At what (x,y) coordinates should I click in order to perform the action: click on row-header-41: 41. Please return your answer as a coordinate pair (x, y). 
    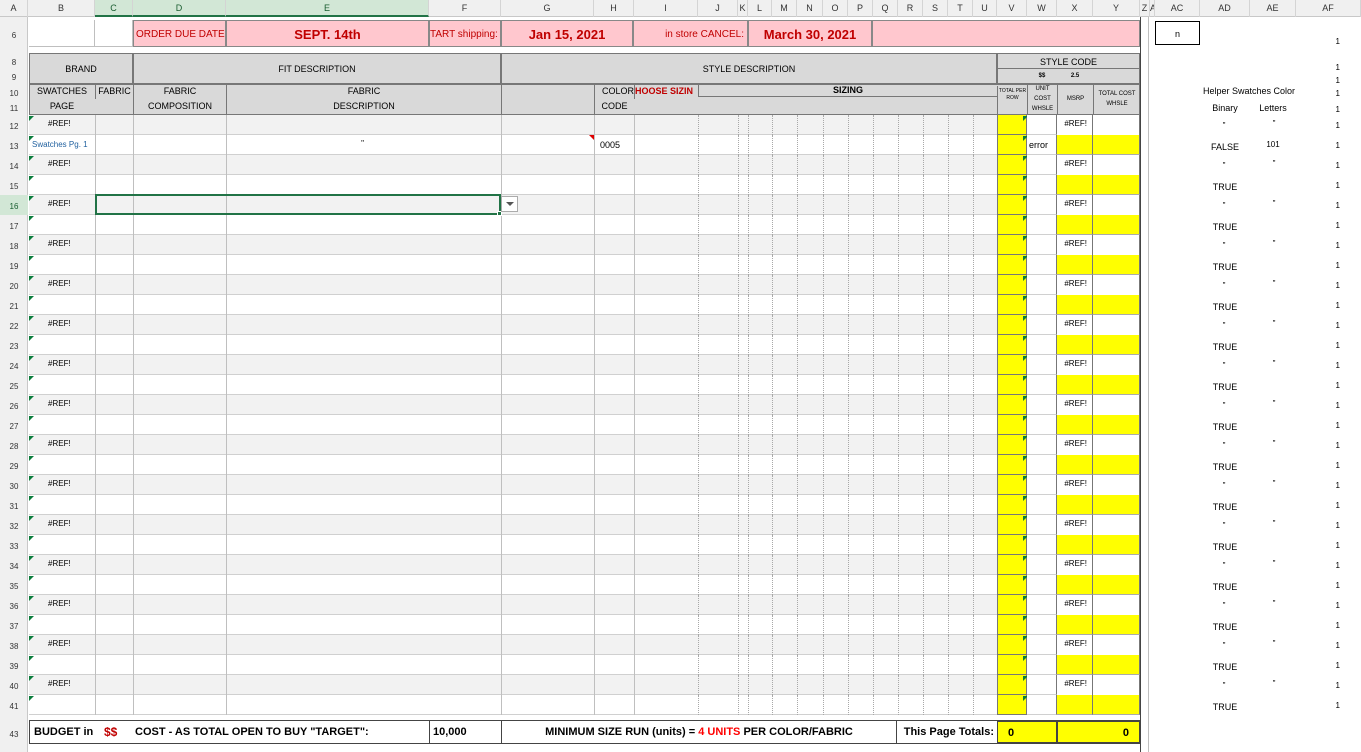
    Looking at the image, I should click on (14, 705).